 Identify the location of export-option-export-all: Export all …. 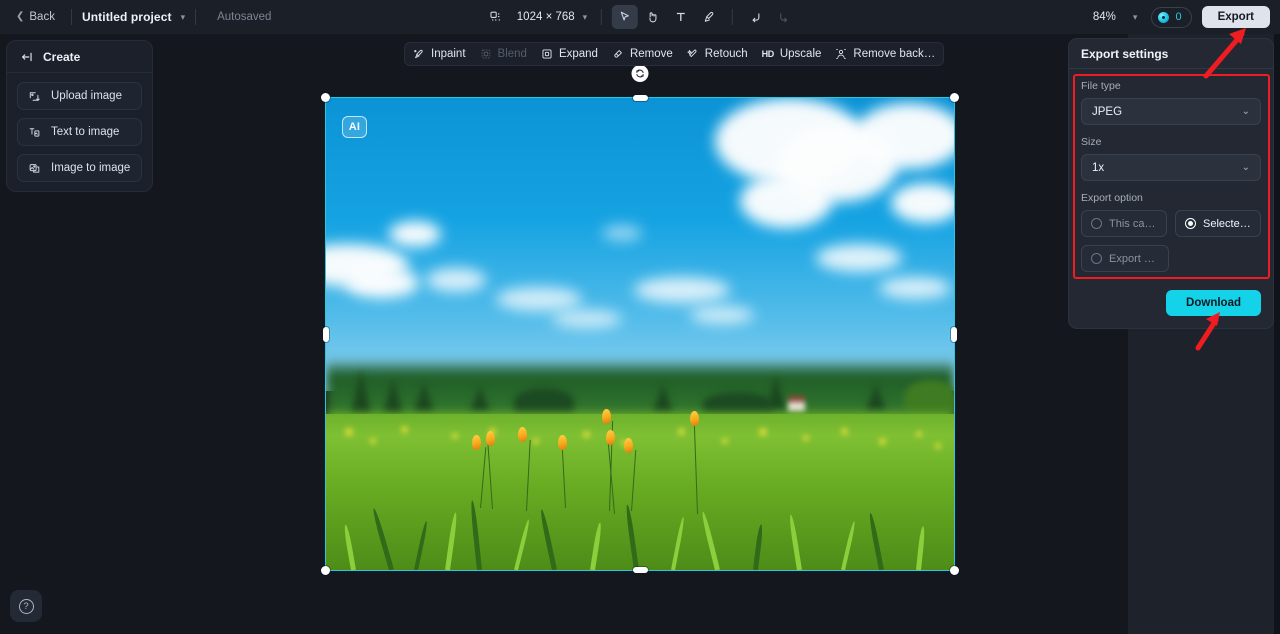
(1125, 258).